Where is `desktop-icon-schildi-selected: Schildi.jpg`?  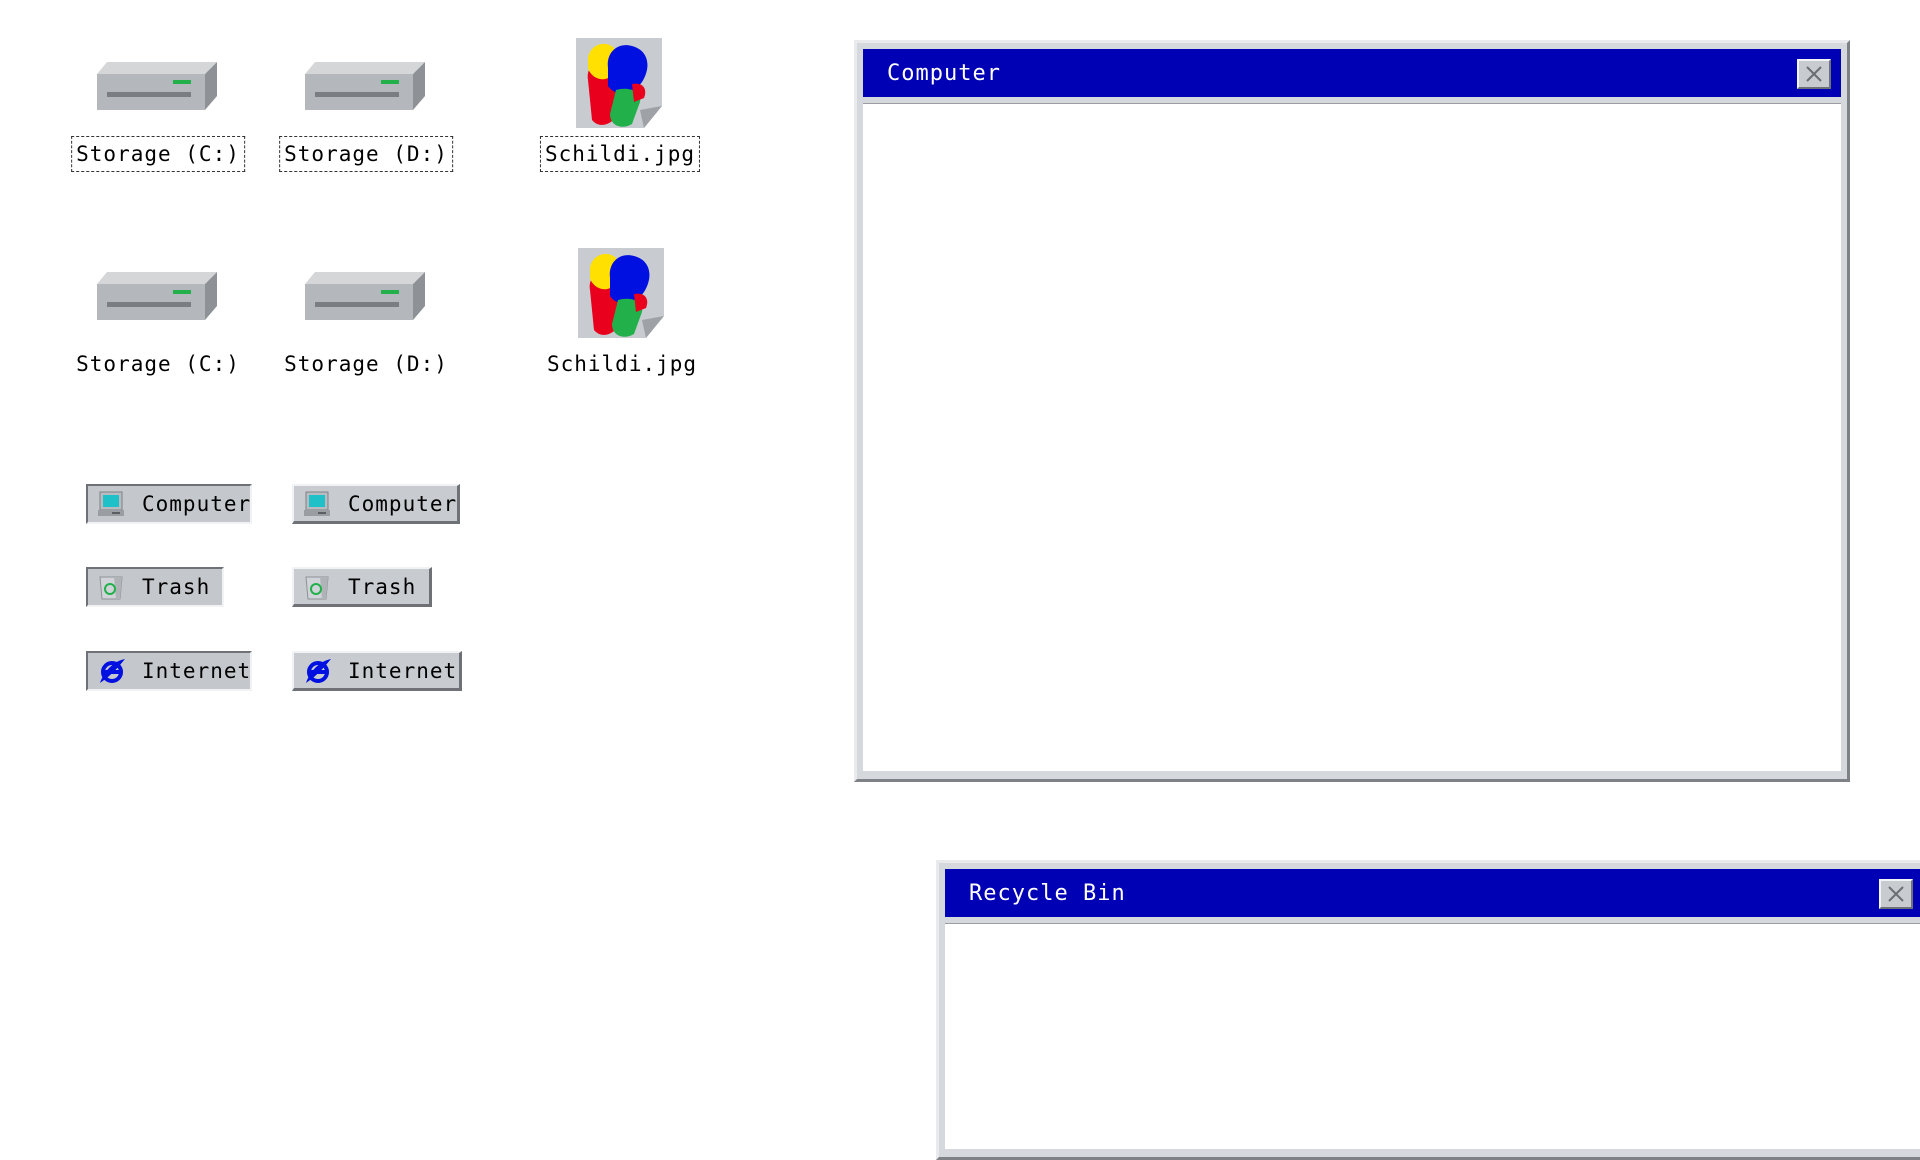 desktop-icon-schildi-selected: Schildi.jpg is located at coordinates (620, 118).